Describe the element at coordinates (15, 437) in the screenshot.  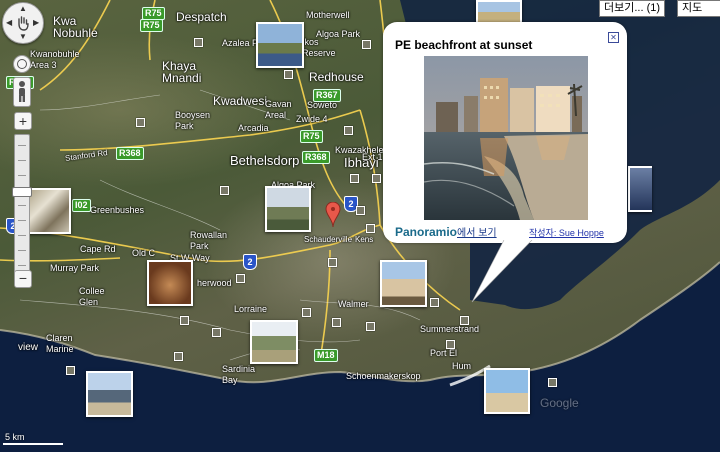
I see `scale-text: 5 km` at that location.